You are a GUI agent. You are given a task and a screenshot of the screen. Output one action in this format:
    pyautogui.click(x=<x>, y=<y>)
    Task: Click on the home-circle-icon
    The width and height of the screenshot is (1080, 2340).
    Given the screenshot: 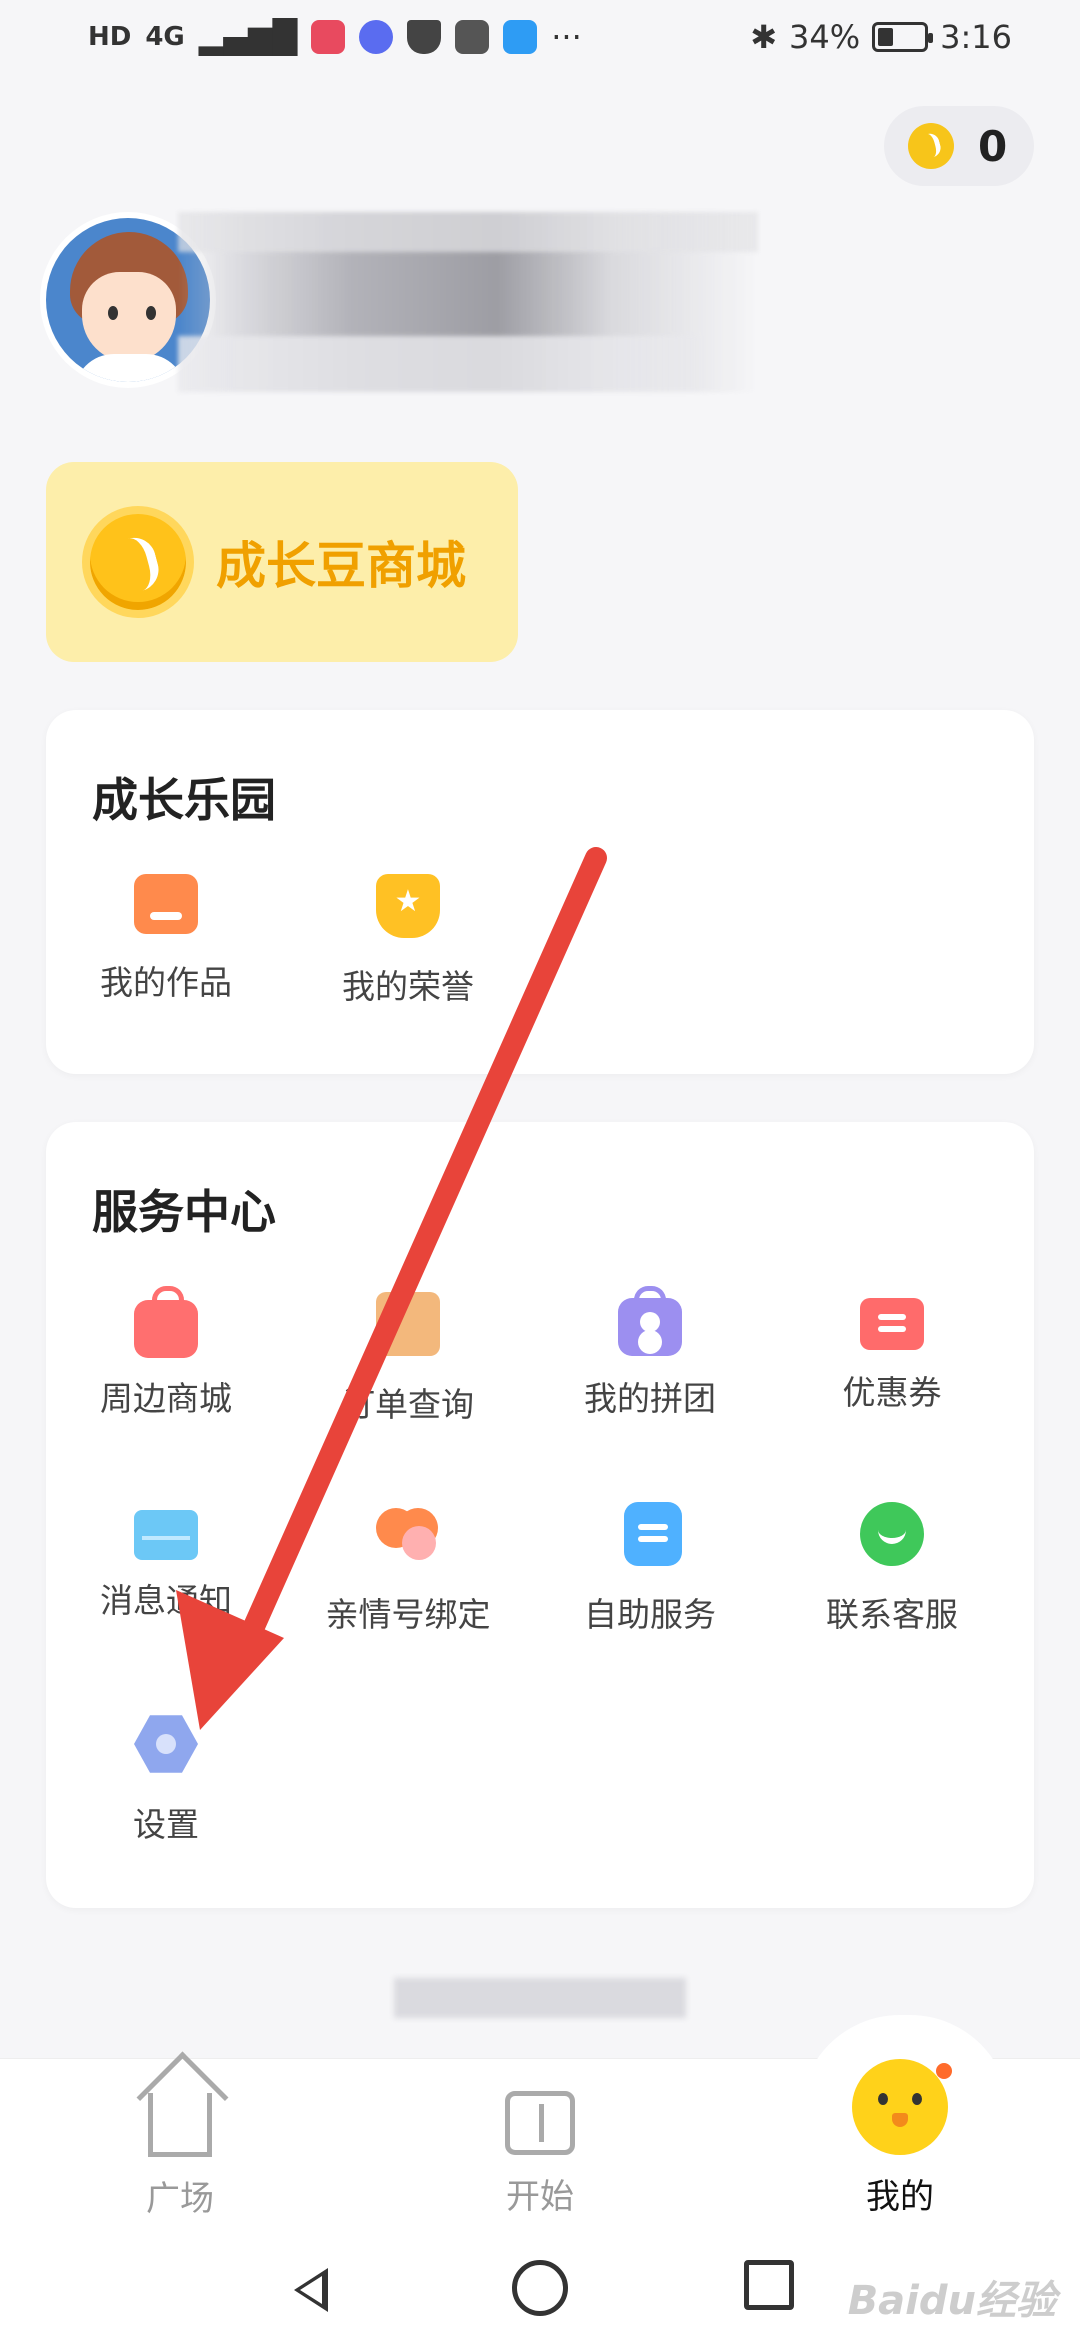 What is the action you would take?
    pyautogui.click(x=540, y=2288)
    